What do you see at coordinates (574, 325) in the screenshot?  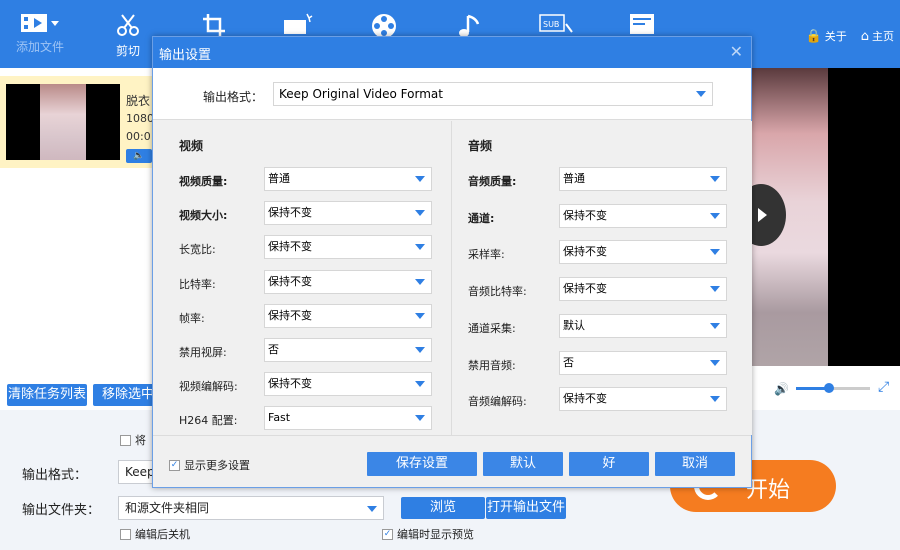 I see `audio-setting-value: 默认` at bounding box center [574, 325].